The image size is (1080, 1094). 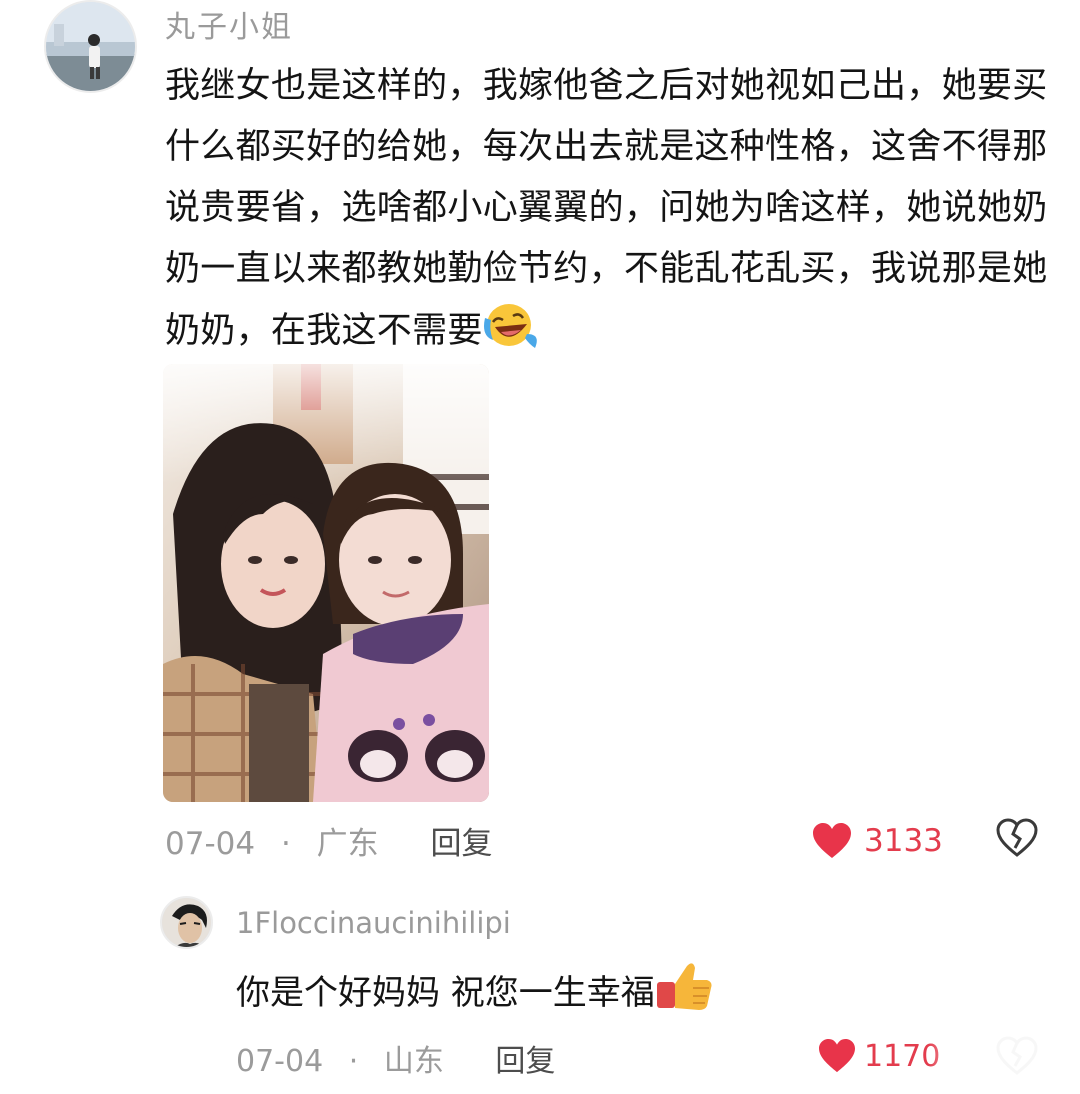 I want to click on laughing-crying-emoji, so click(x=511, y=335).